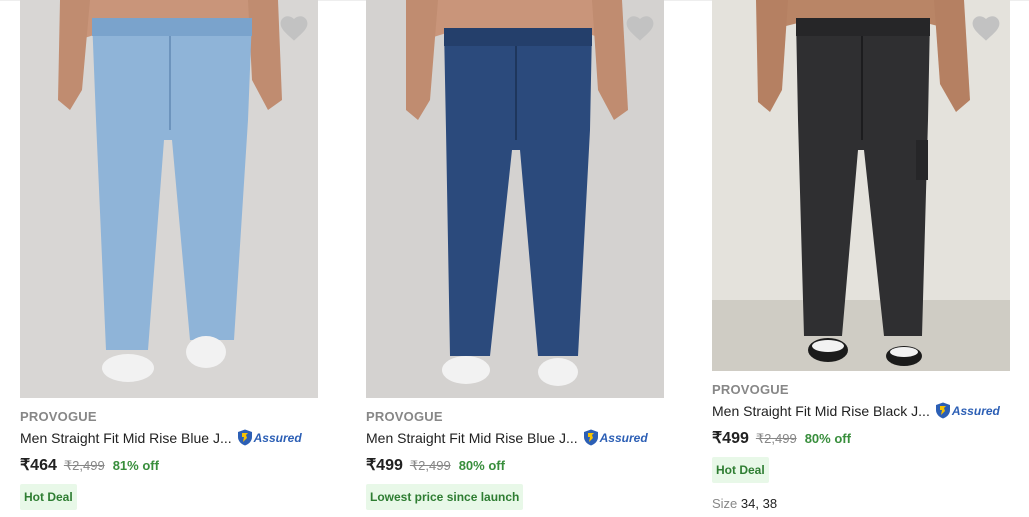  I want to click on discount-percent: 81% off, so click(135, 465).